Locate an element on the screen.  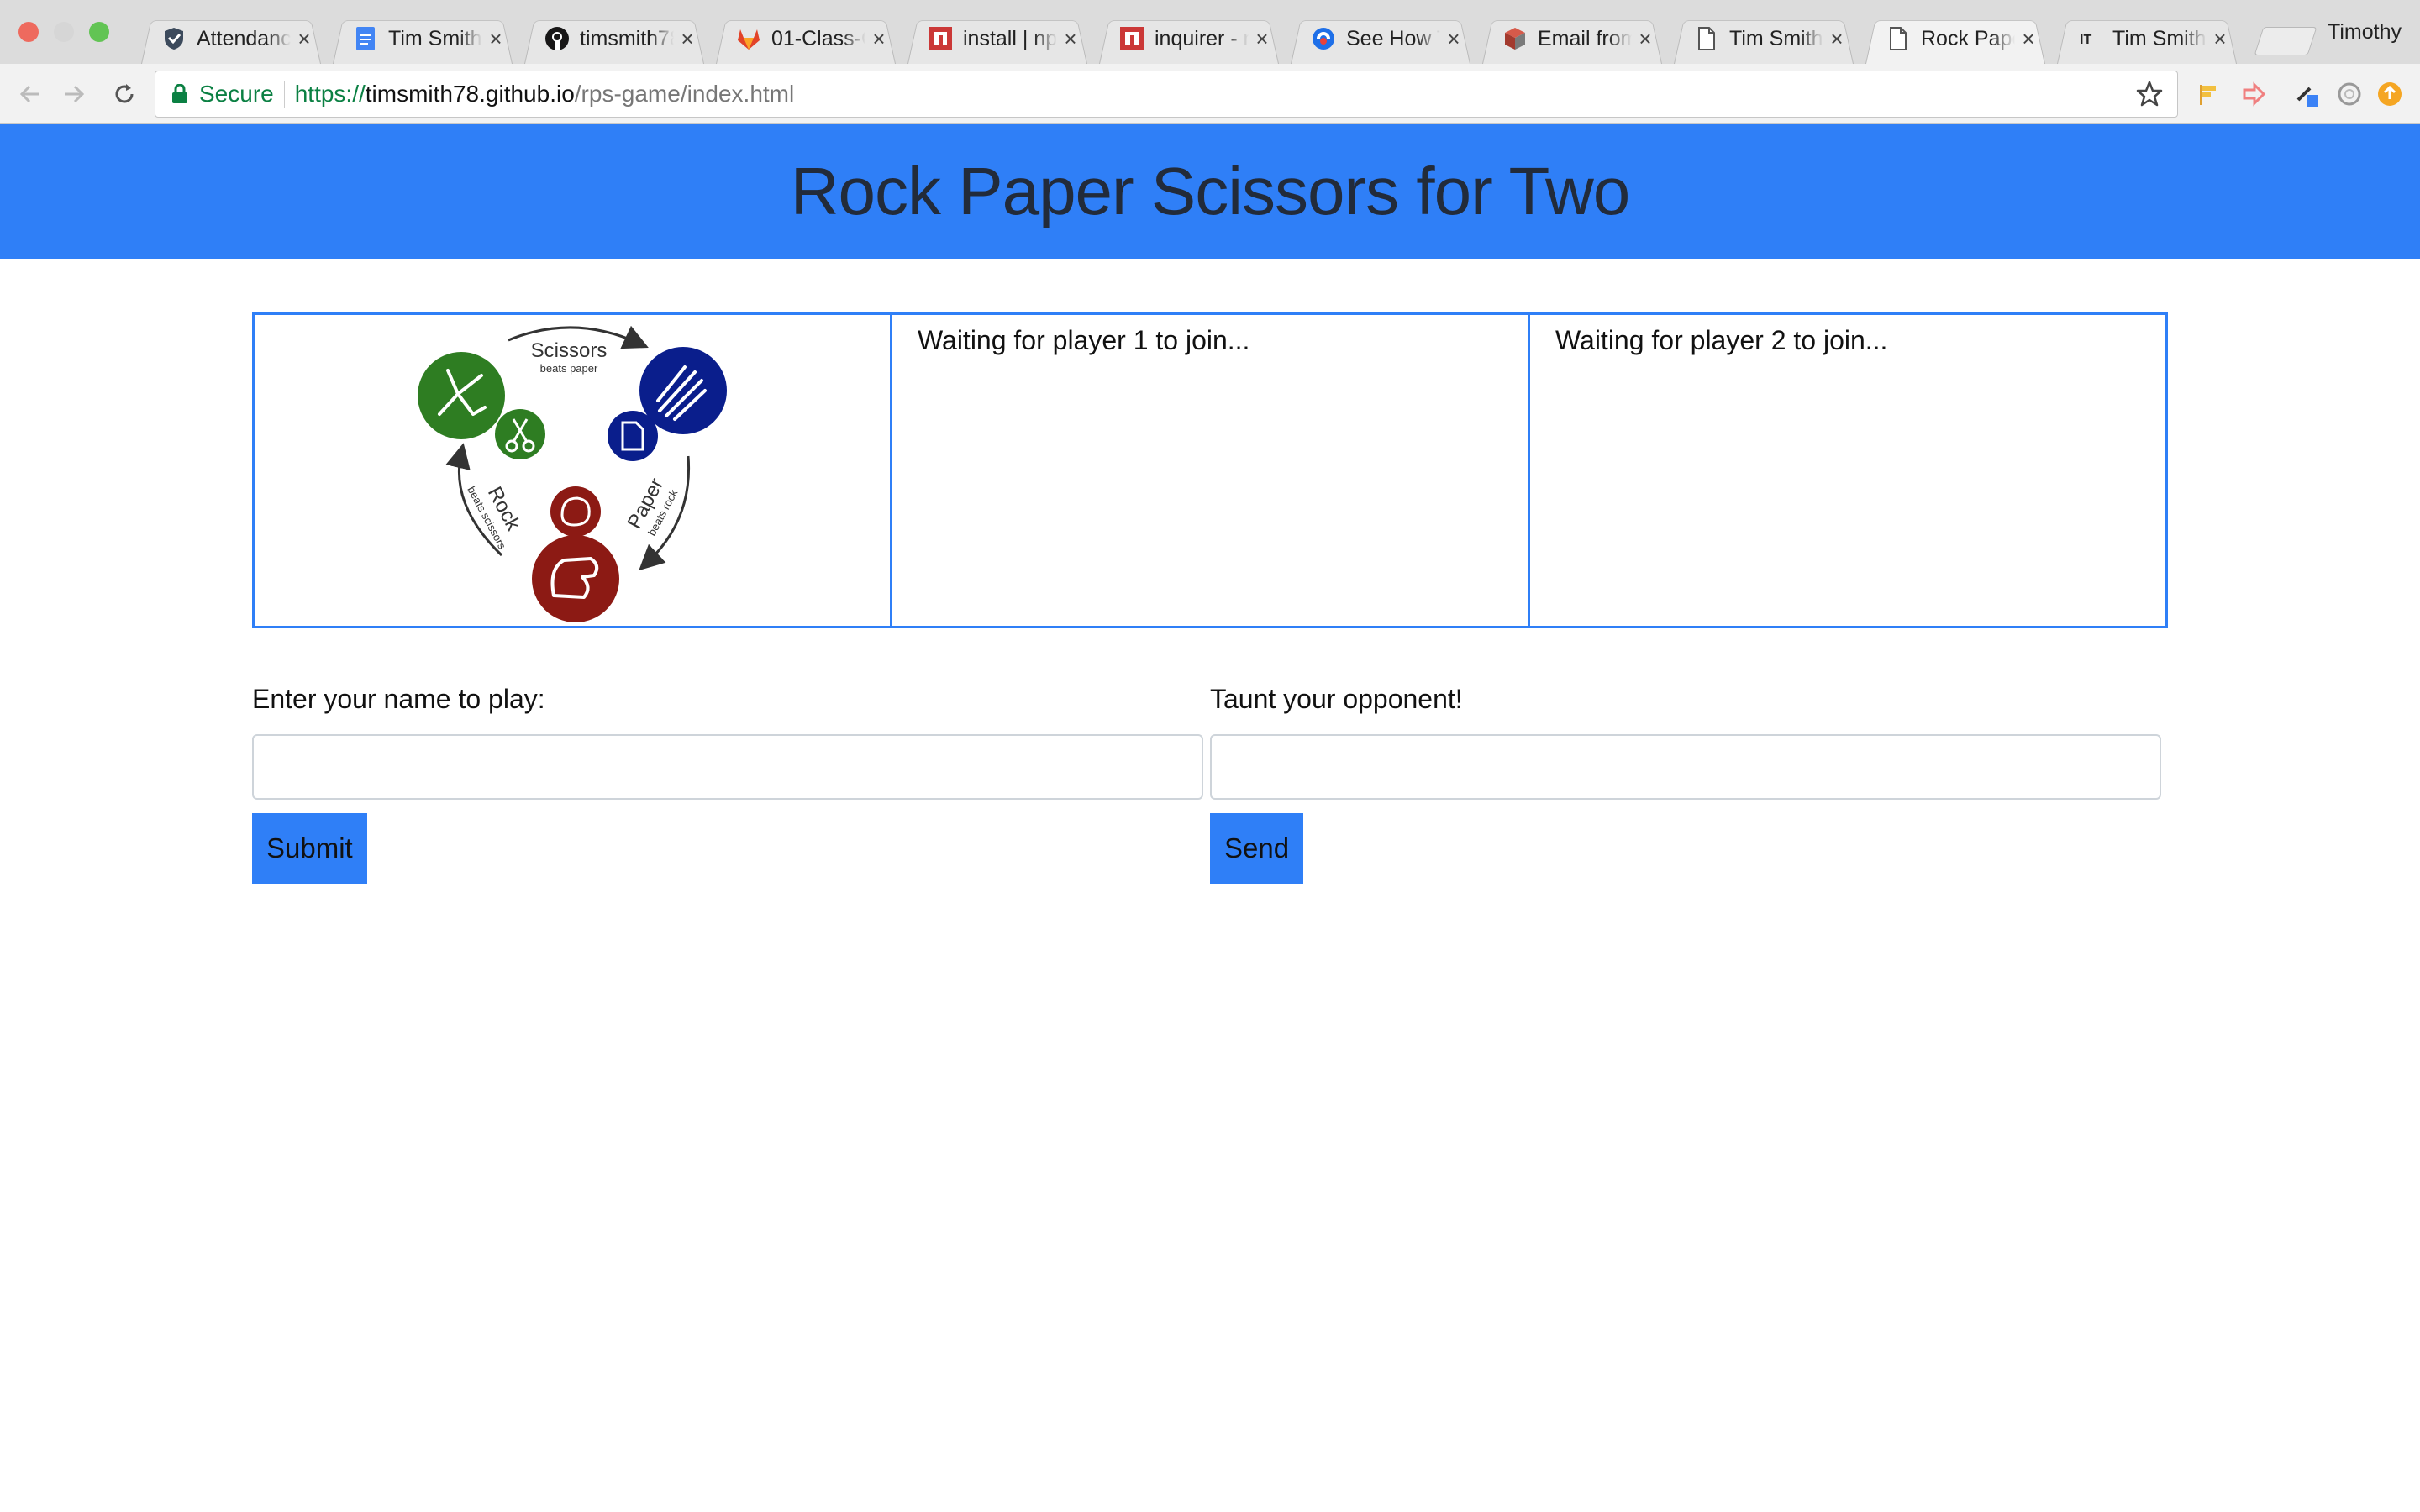
reload-icon is located at coordinates (124, 93).